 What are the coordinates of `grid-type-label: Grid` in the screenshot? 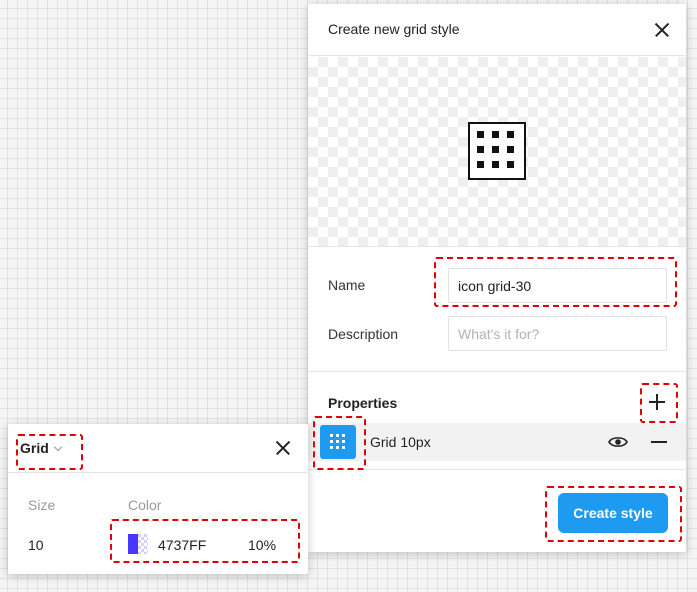 It's located at (34, 448).